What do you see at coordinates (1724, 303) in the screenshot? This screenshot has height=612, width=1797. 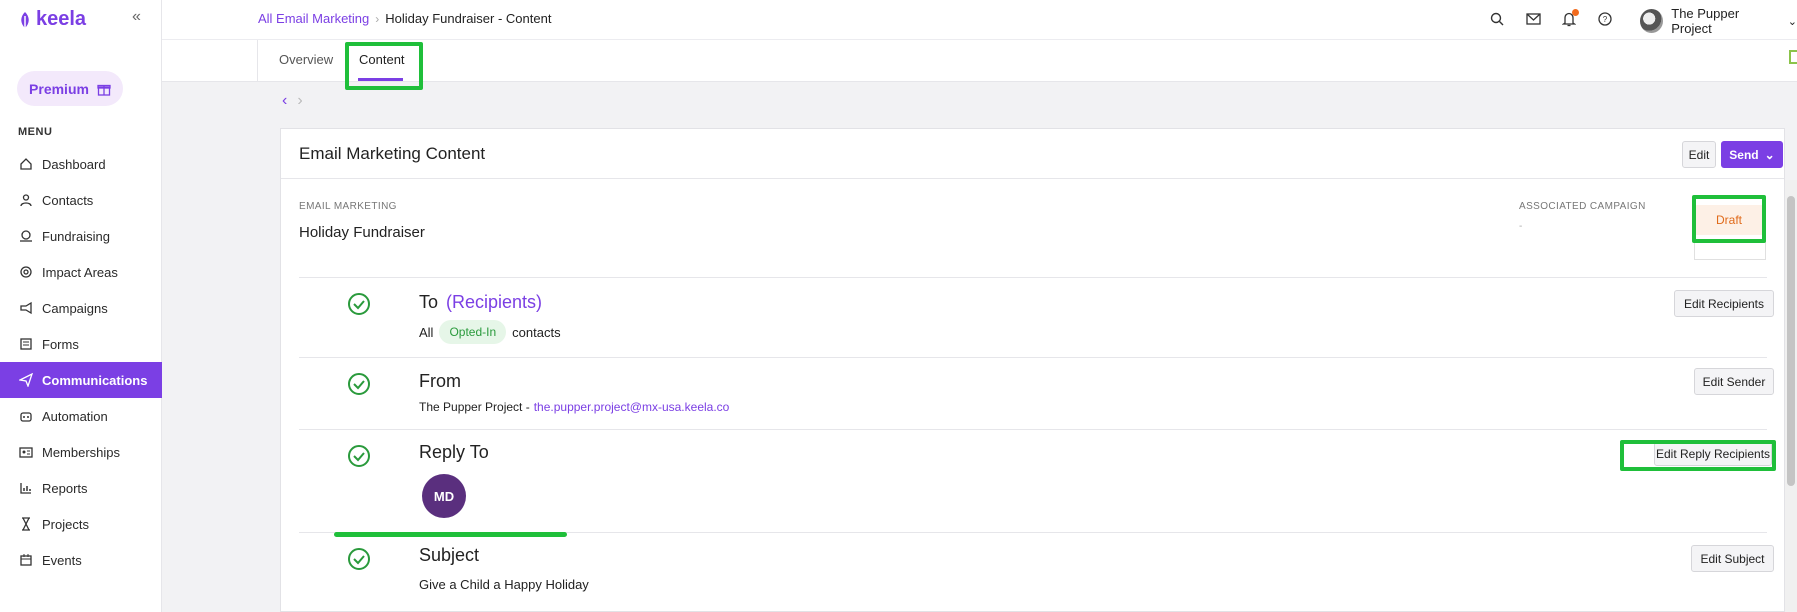 I see `edit-recipients-button: Edit Recipients` at bounding box center [1724, 303].